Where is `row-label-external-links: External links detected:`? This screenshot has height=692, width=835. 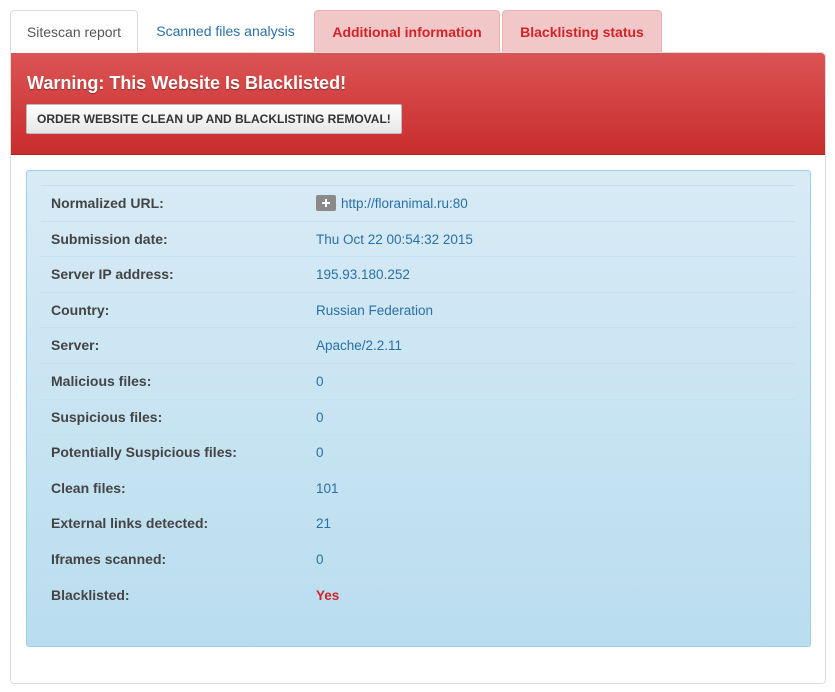 row-label-external-links: External links detected: is located at coordinates (130, 523).